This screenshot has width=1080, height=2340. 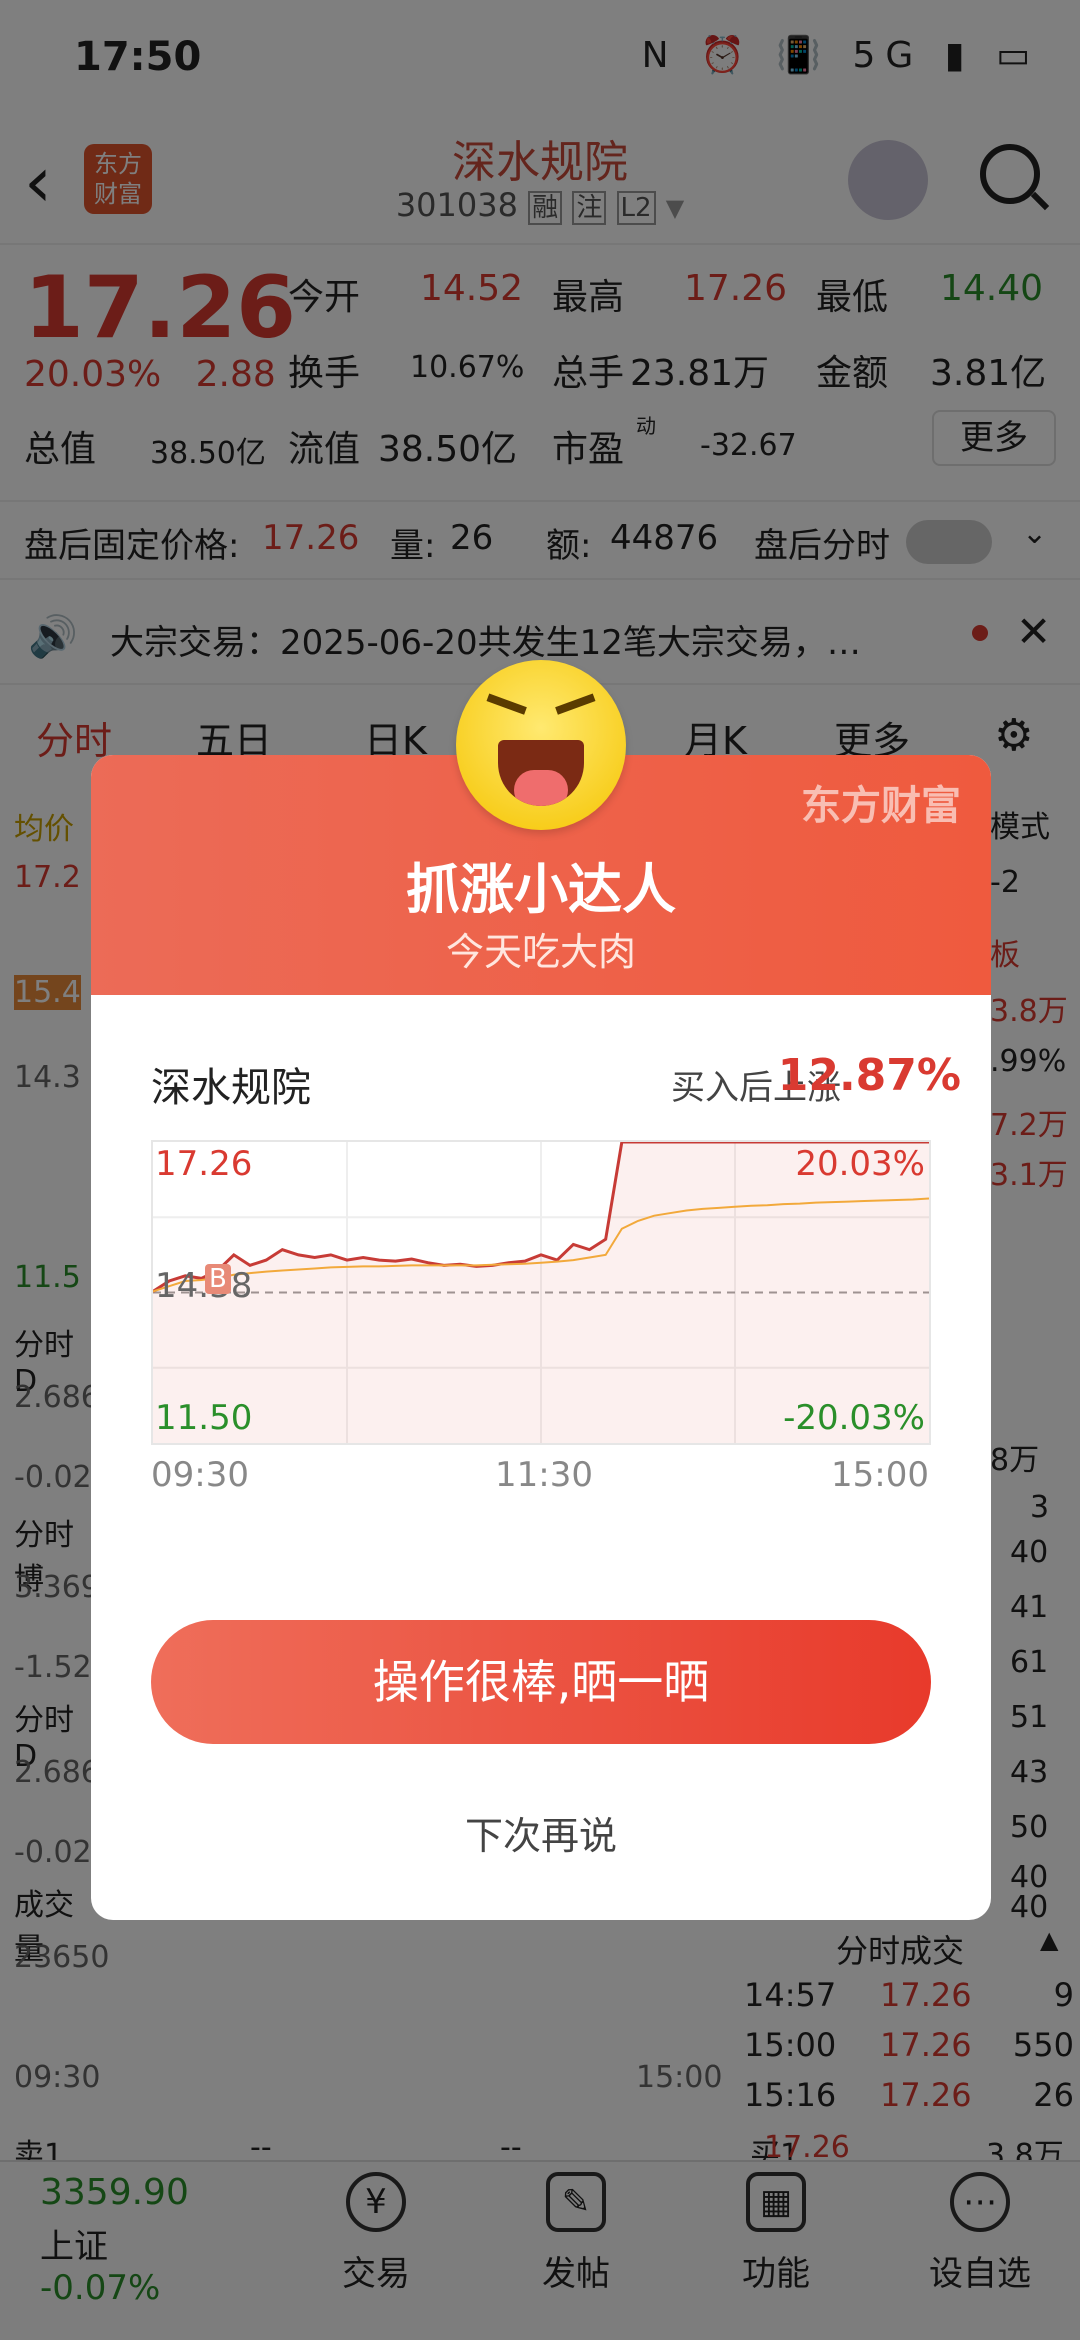 What do you see at coordinates (854, 1418) in the screenshot?
I see `chart-pct-low: -20.03%` at bounding box center [854, 1418].